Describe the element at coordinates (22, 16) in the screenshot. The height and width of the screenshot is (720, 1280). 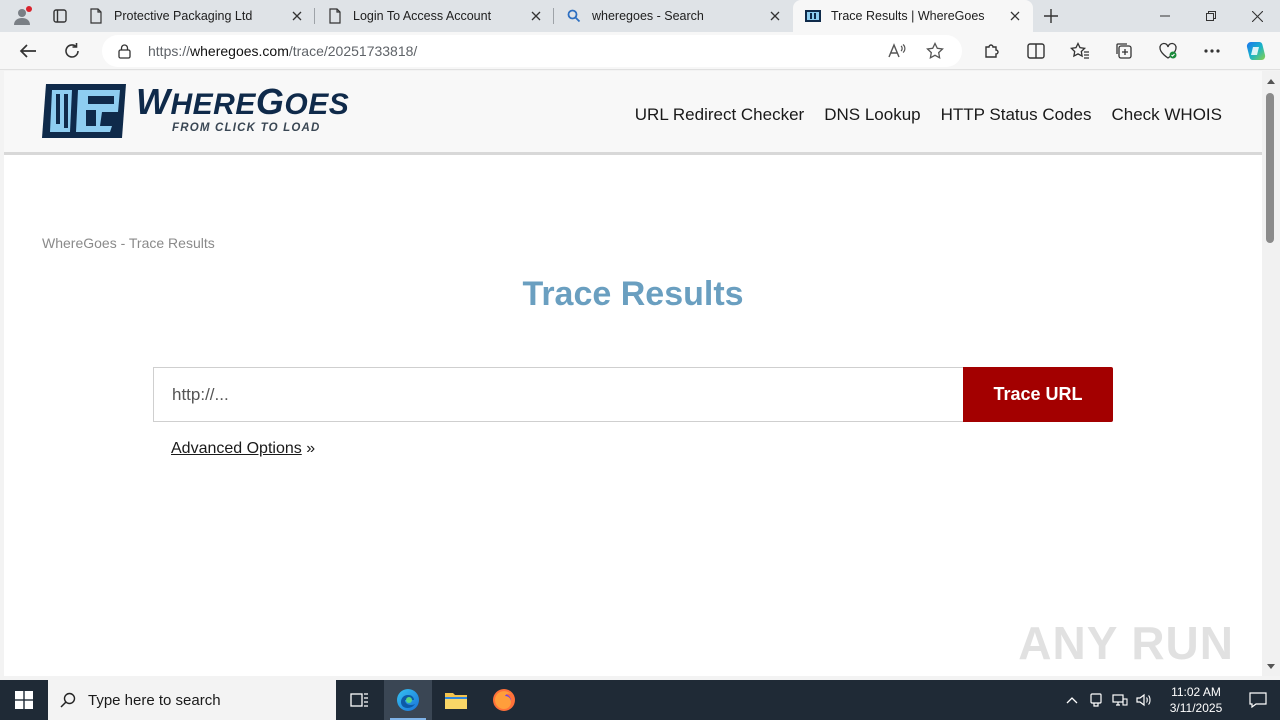
I see `profile-button` at that location.